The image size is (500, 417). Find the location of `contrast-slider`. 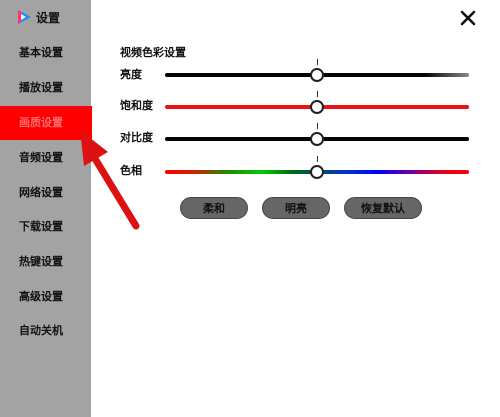

contrast-slider is located at coordinates (317, 134).